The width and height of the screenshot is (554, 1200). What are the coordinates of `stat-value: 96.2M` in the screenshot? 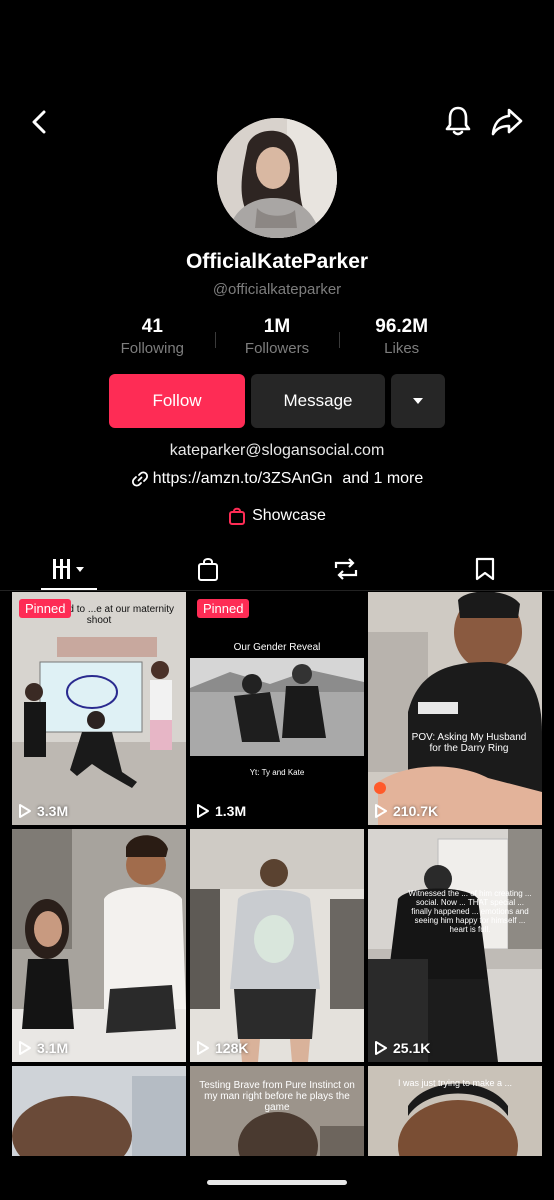 It's located at (402, 326).